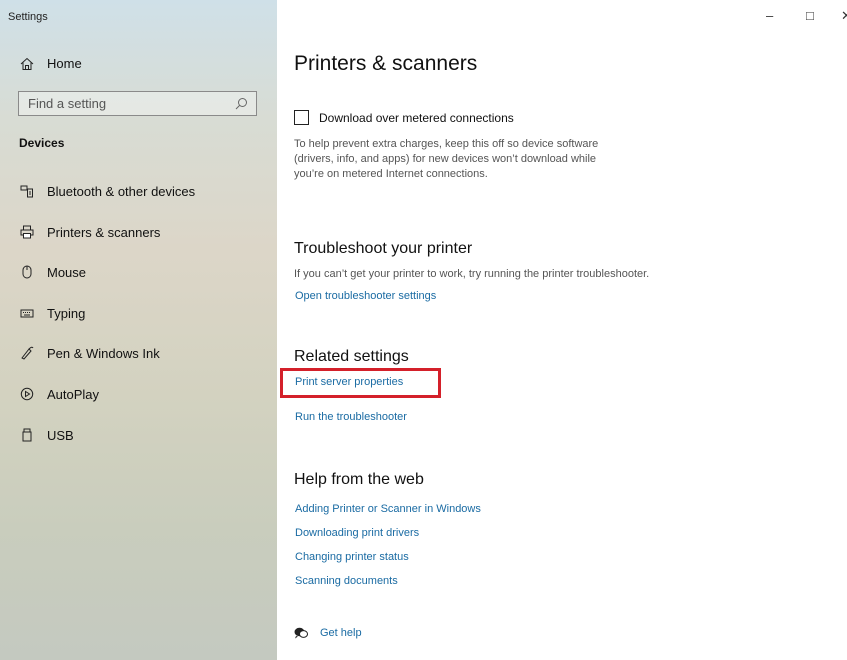  Describe the element at coordinates (27, 394) in the screenshot. I see `autoplay-icon` at that location.